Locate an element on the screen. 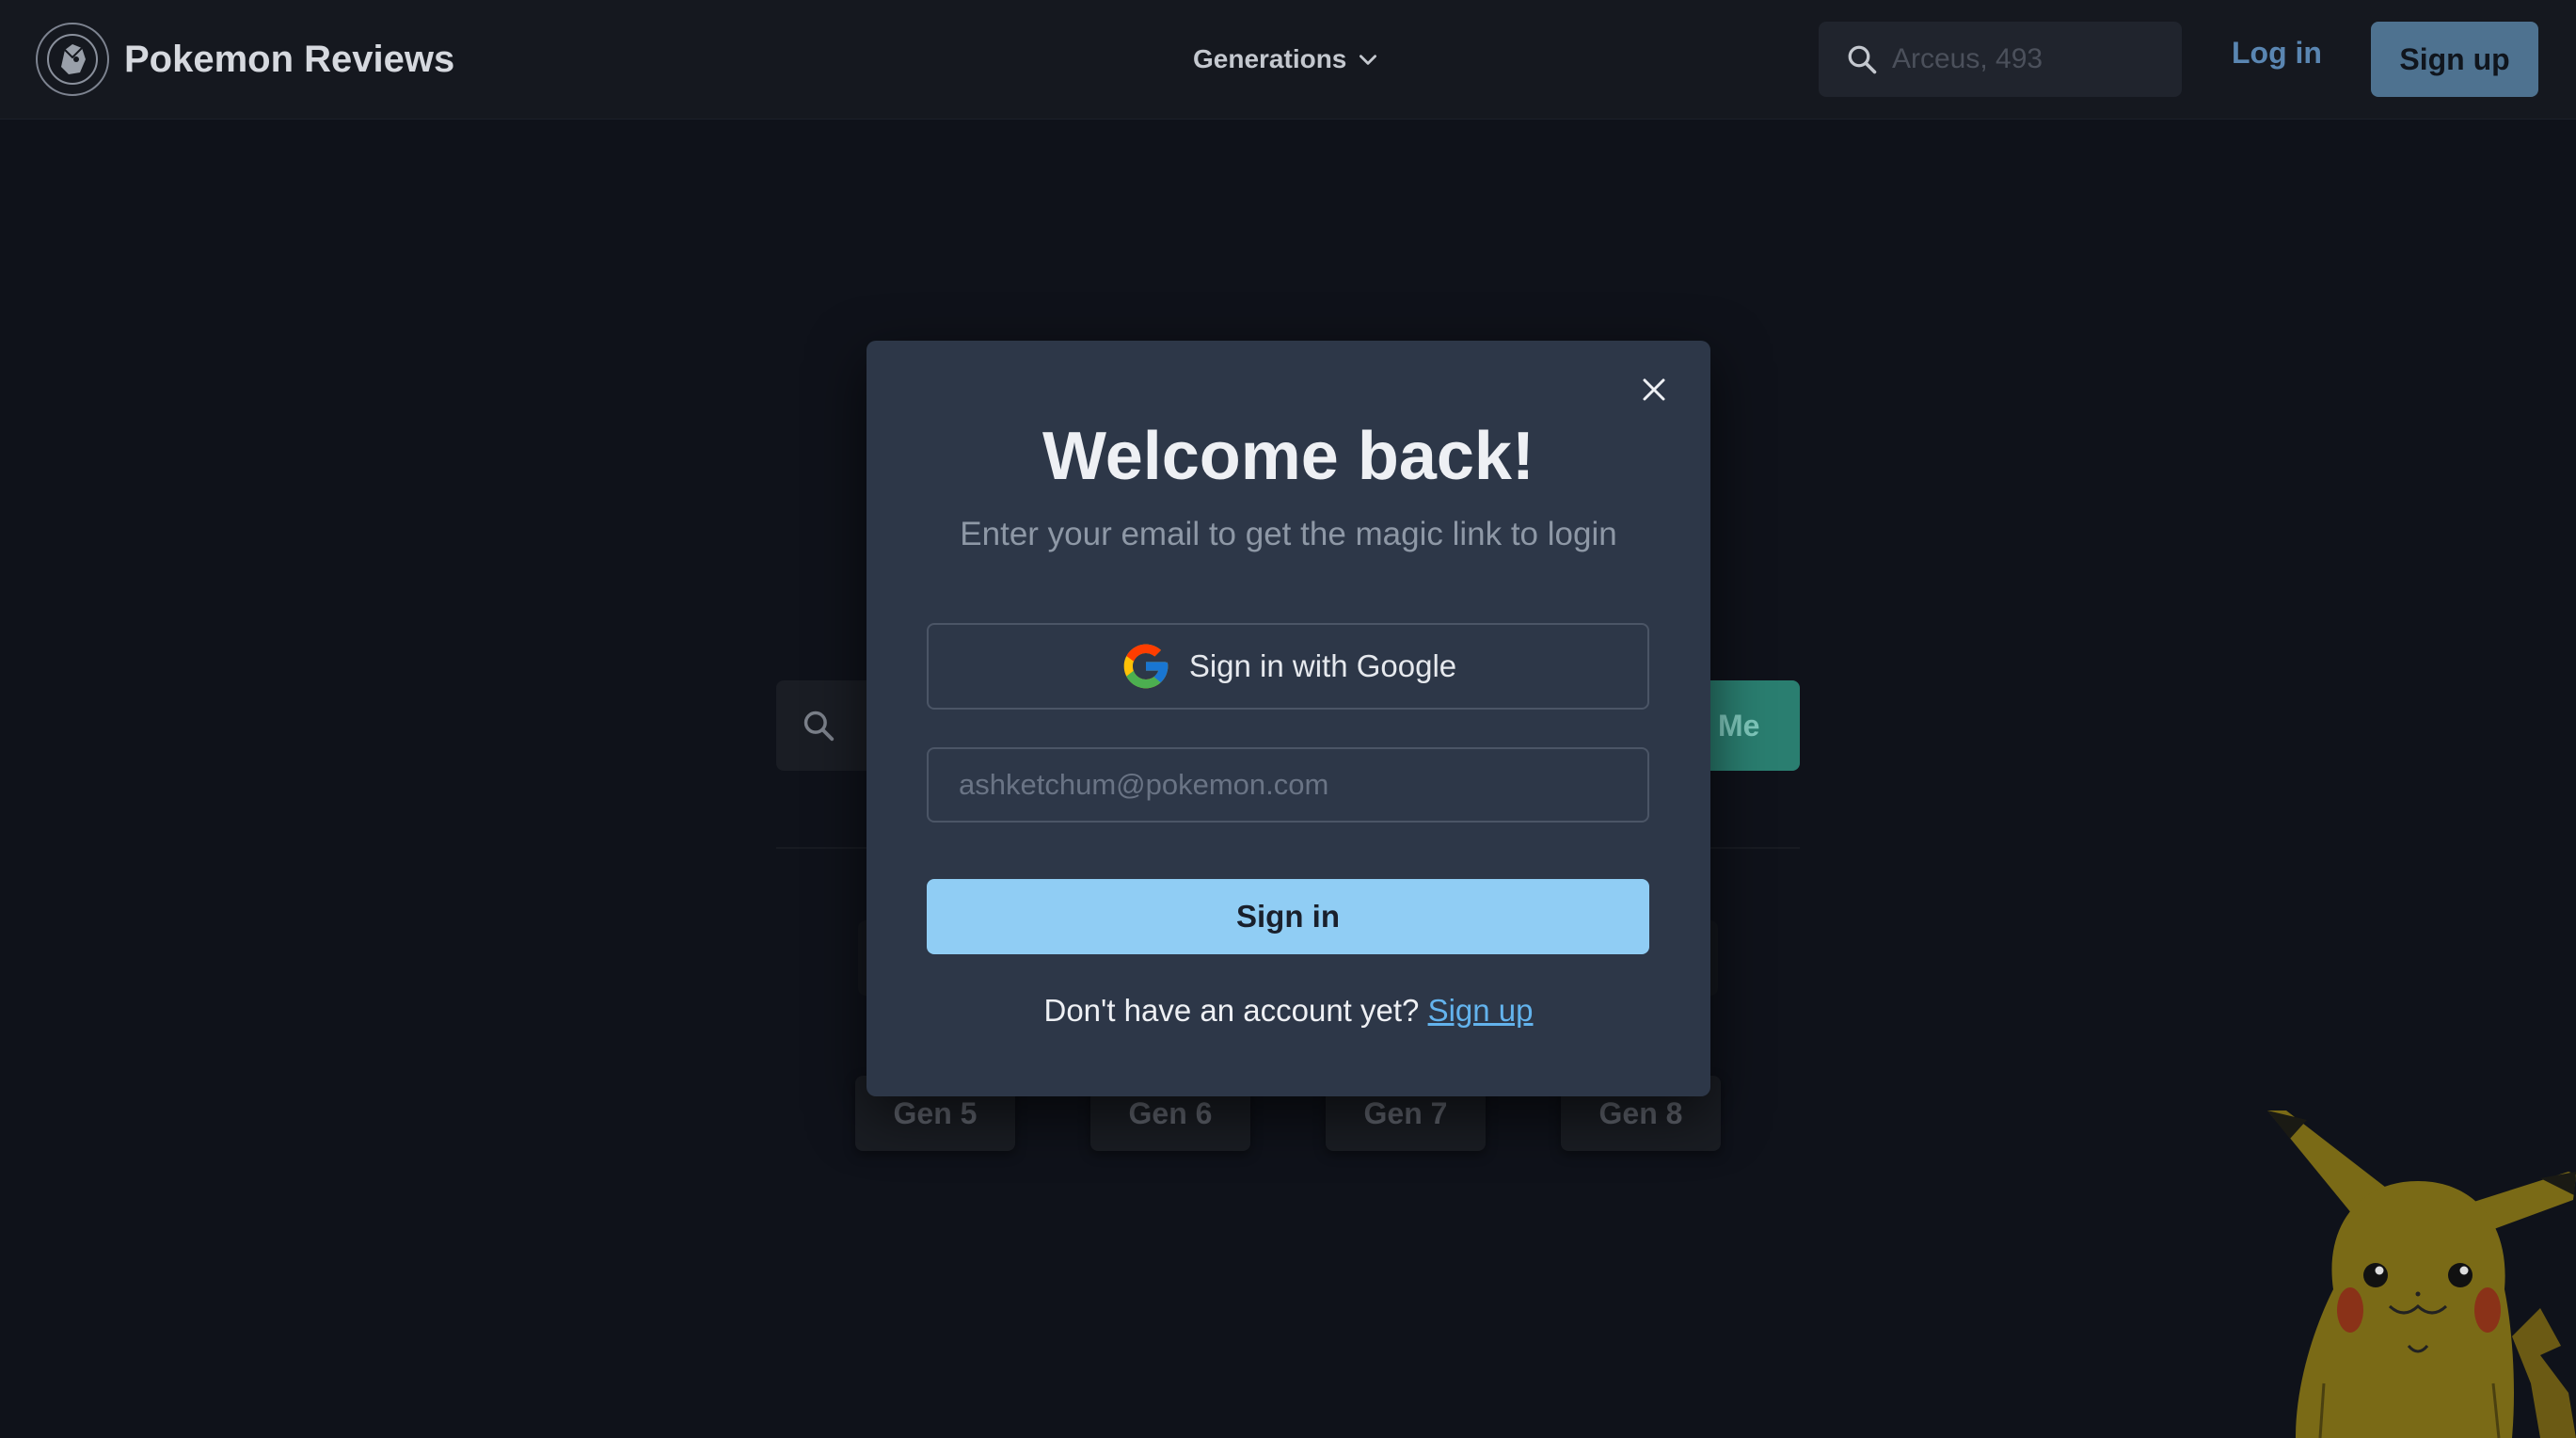 The width and height of the screenshot is (2576, 1438). nav-search-input is located at coordinates (2015, 59).